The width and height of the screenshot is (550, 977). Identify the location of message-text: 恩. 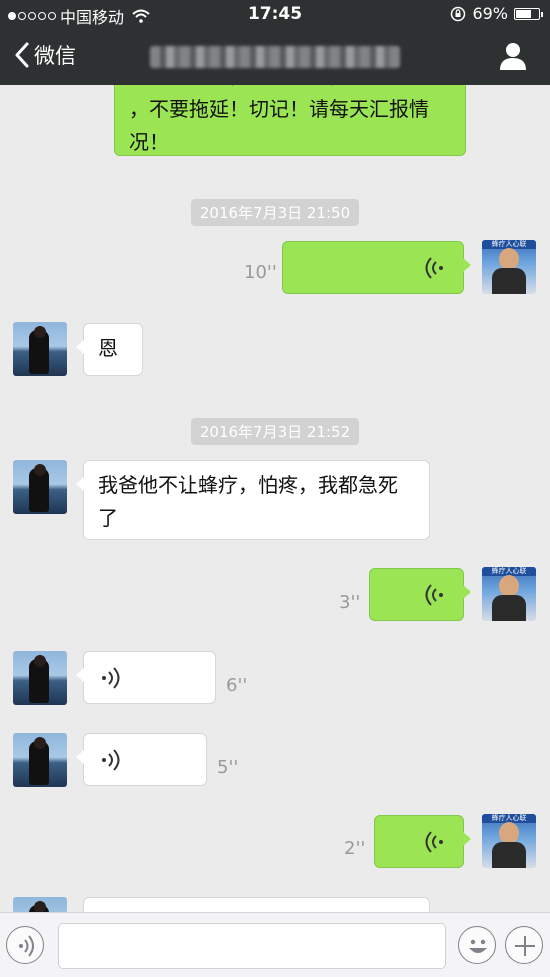
(108, 348).